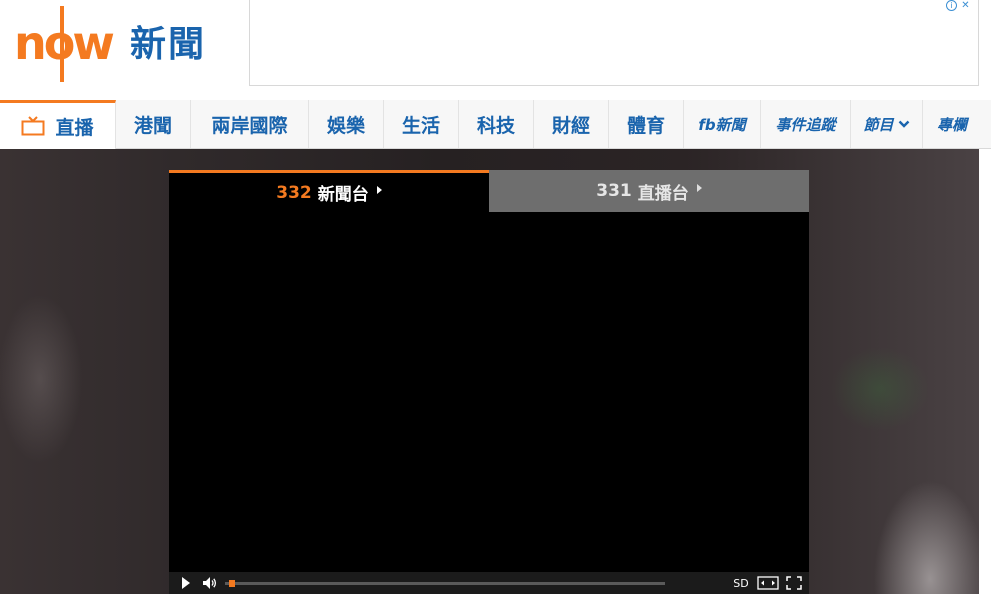  I want to click on nav-item-label: 娛樂, so click(345, 125).